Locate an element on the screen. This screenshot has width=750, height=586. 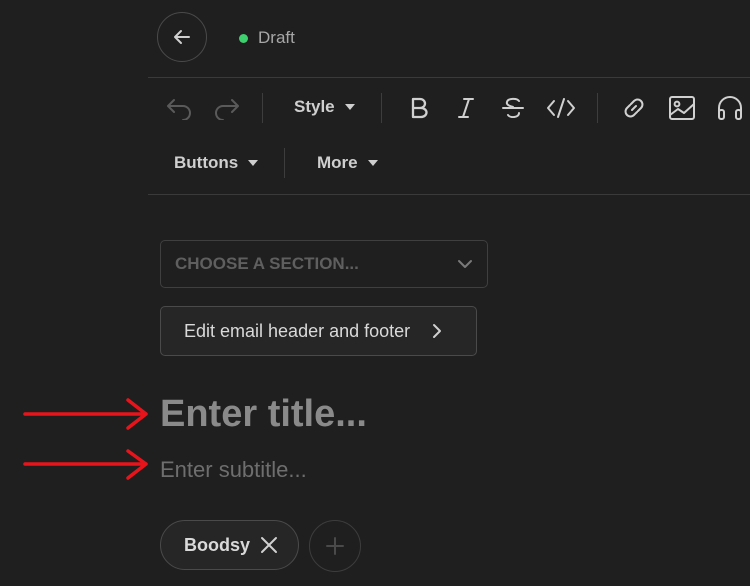
plus-icon is located at coordinates (335, 546).